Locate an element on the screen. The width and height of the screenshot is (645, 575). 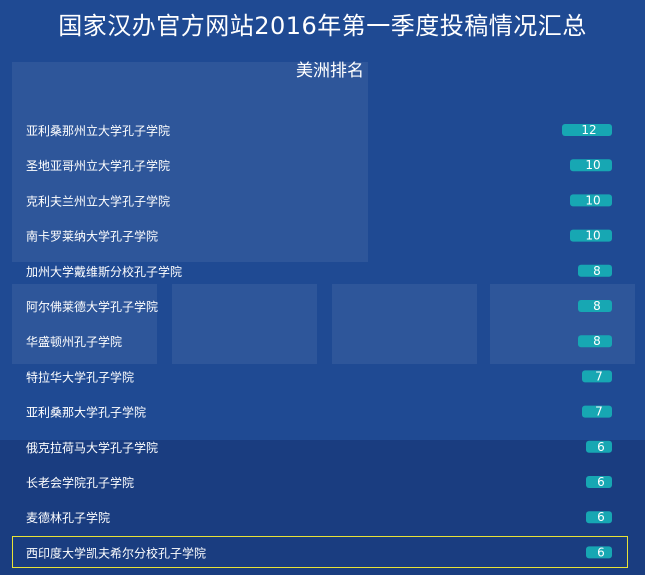
category-label: 圣地亚哥州立大学孔子学院 is located at coordinates (98, 165).